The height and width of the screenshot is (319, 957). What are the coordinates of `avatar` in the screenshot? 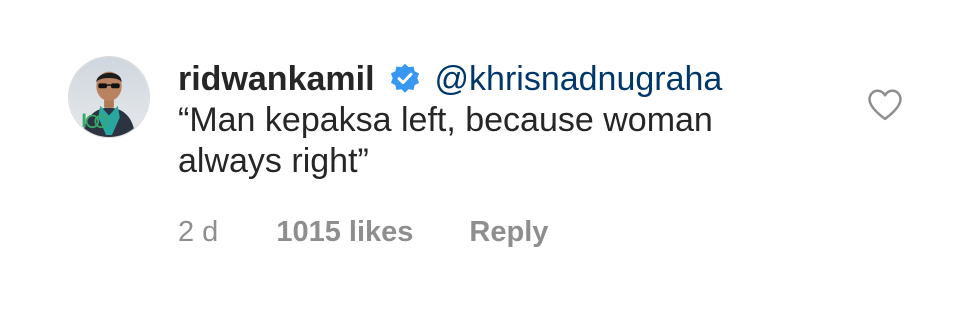 It's located at (109, 97).